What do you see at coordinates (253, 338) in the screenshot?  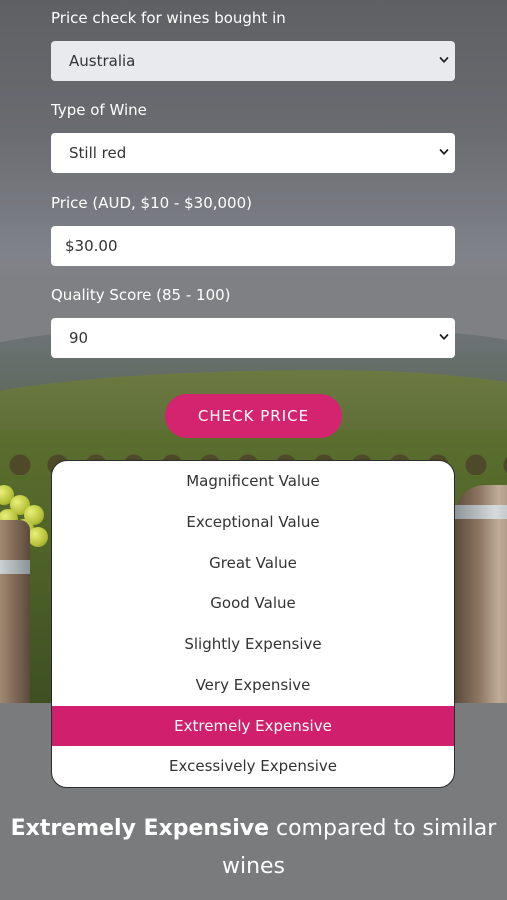 I see `quality-score-select: 90` at bounding box center [253, 338].